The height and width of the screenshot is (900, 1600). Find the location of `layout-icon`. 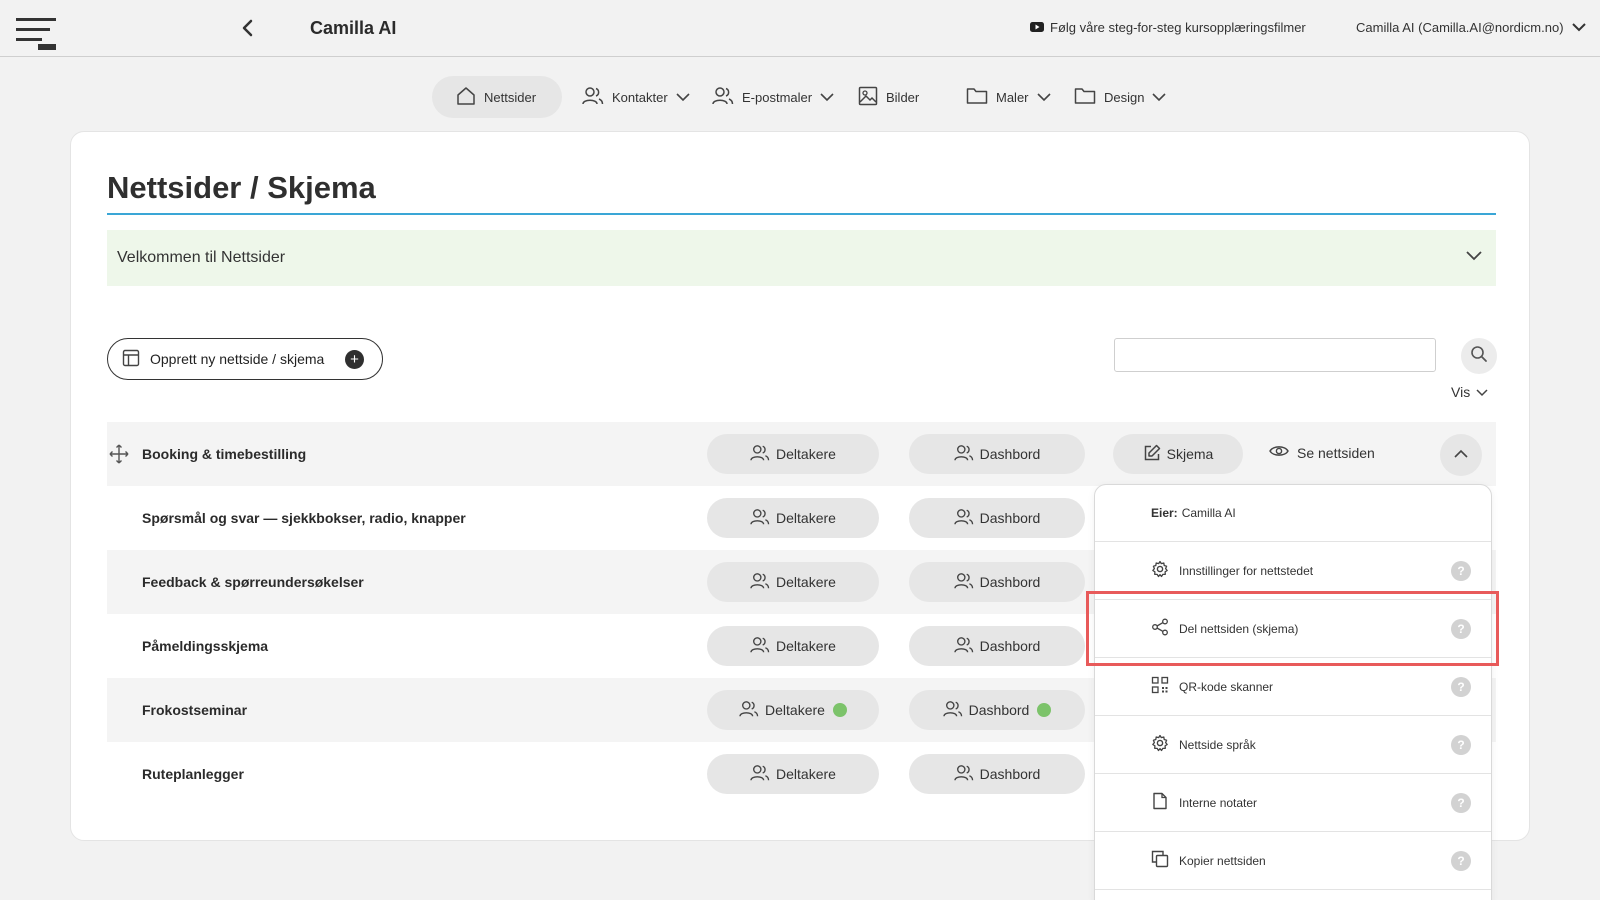

layout-icon is located at coordinates (131, 359).